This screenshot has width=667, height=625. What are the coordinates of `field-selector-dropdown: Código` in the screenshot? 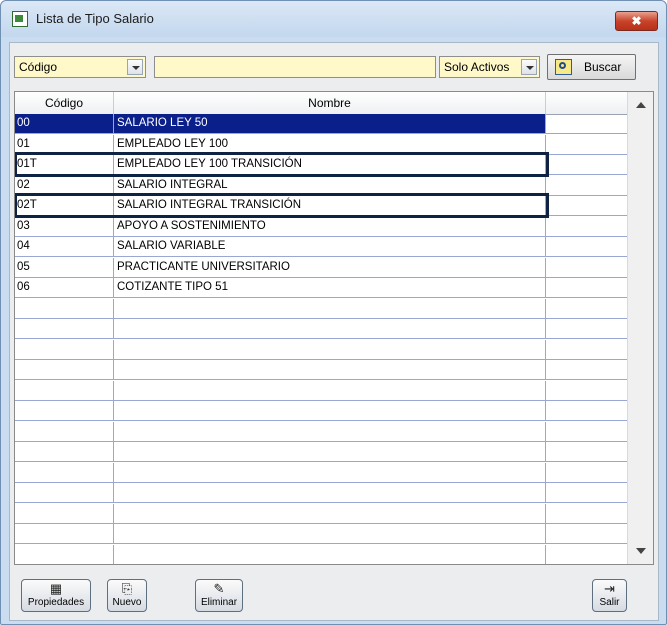 It's located at (80, 67).